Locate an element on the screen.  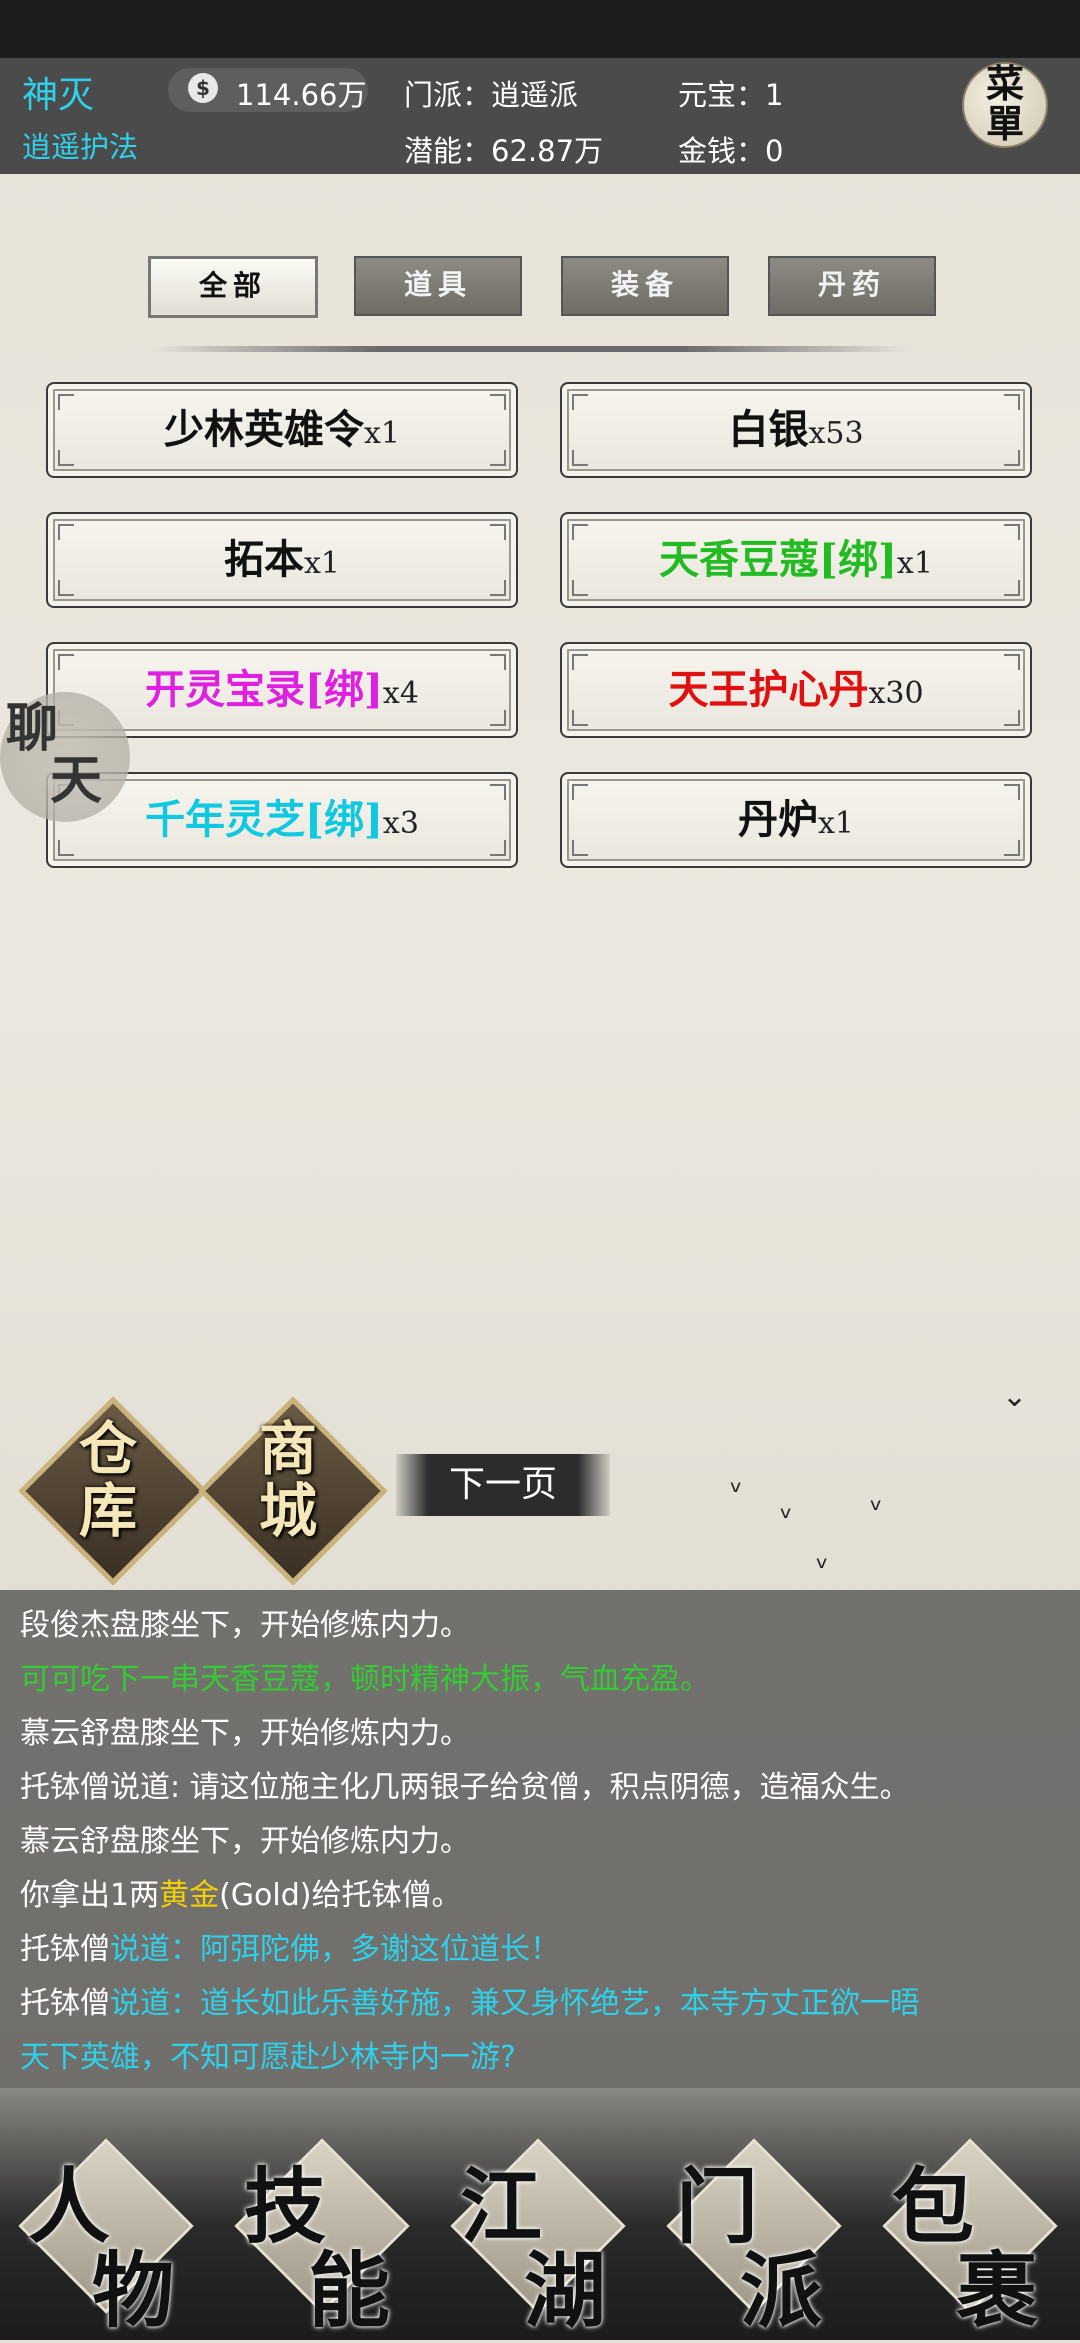
menu-button: 菜 單 is located at coordinates (1005, 105).